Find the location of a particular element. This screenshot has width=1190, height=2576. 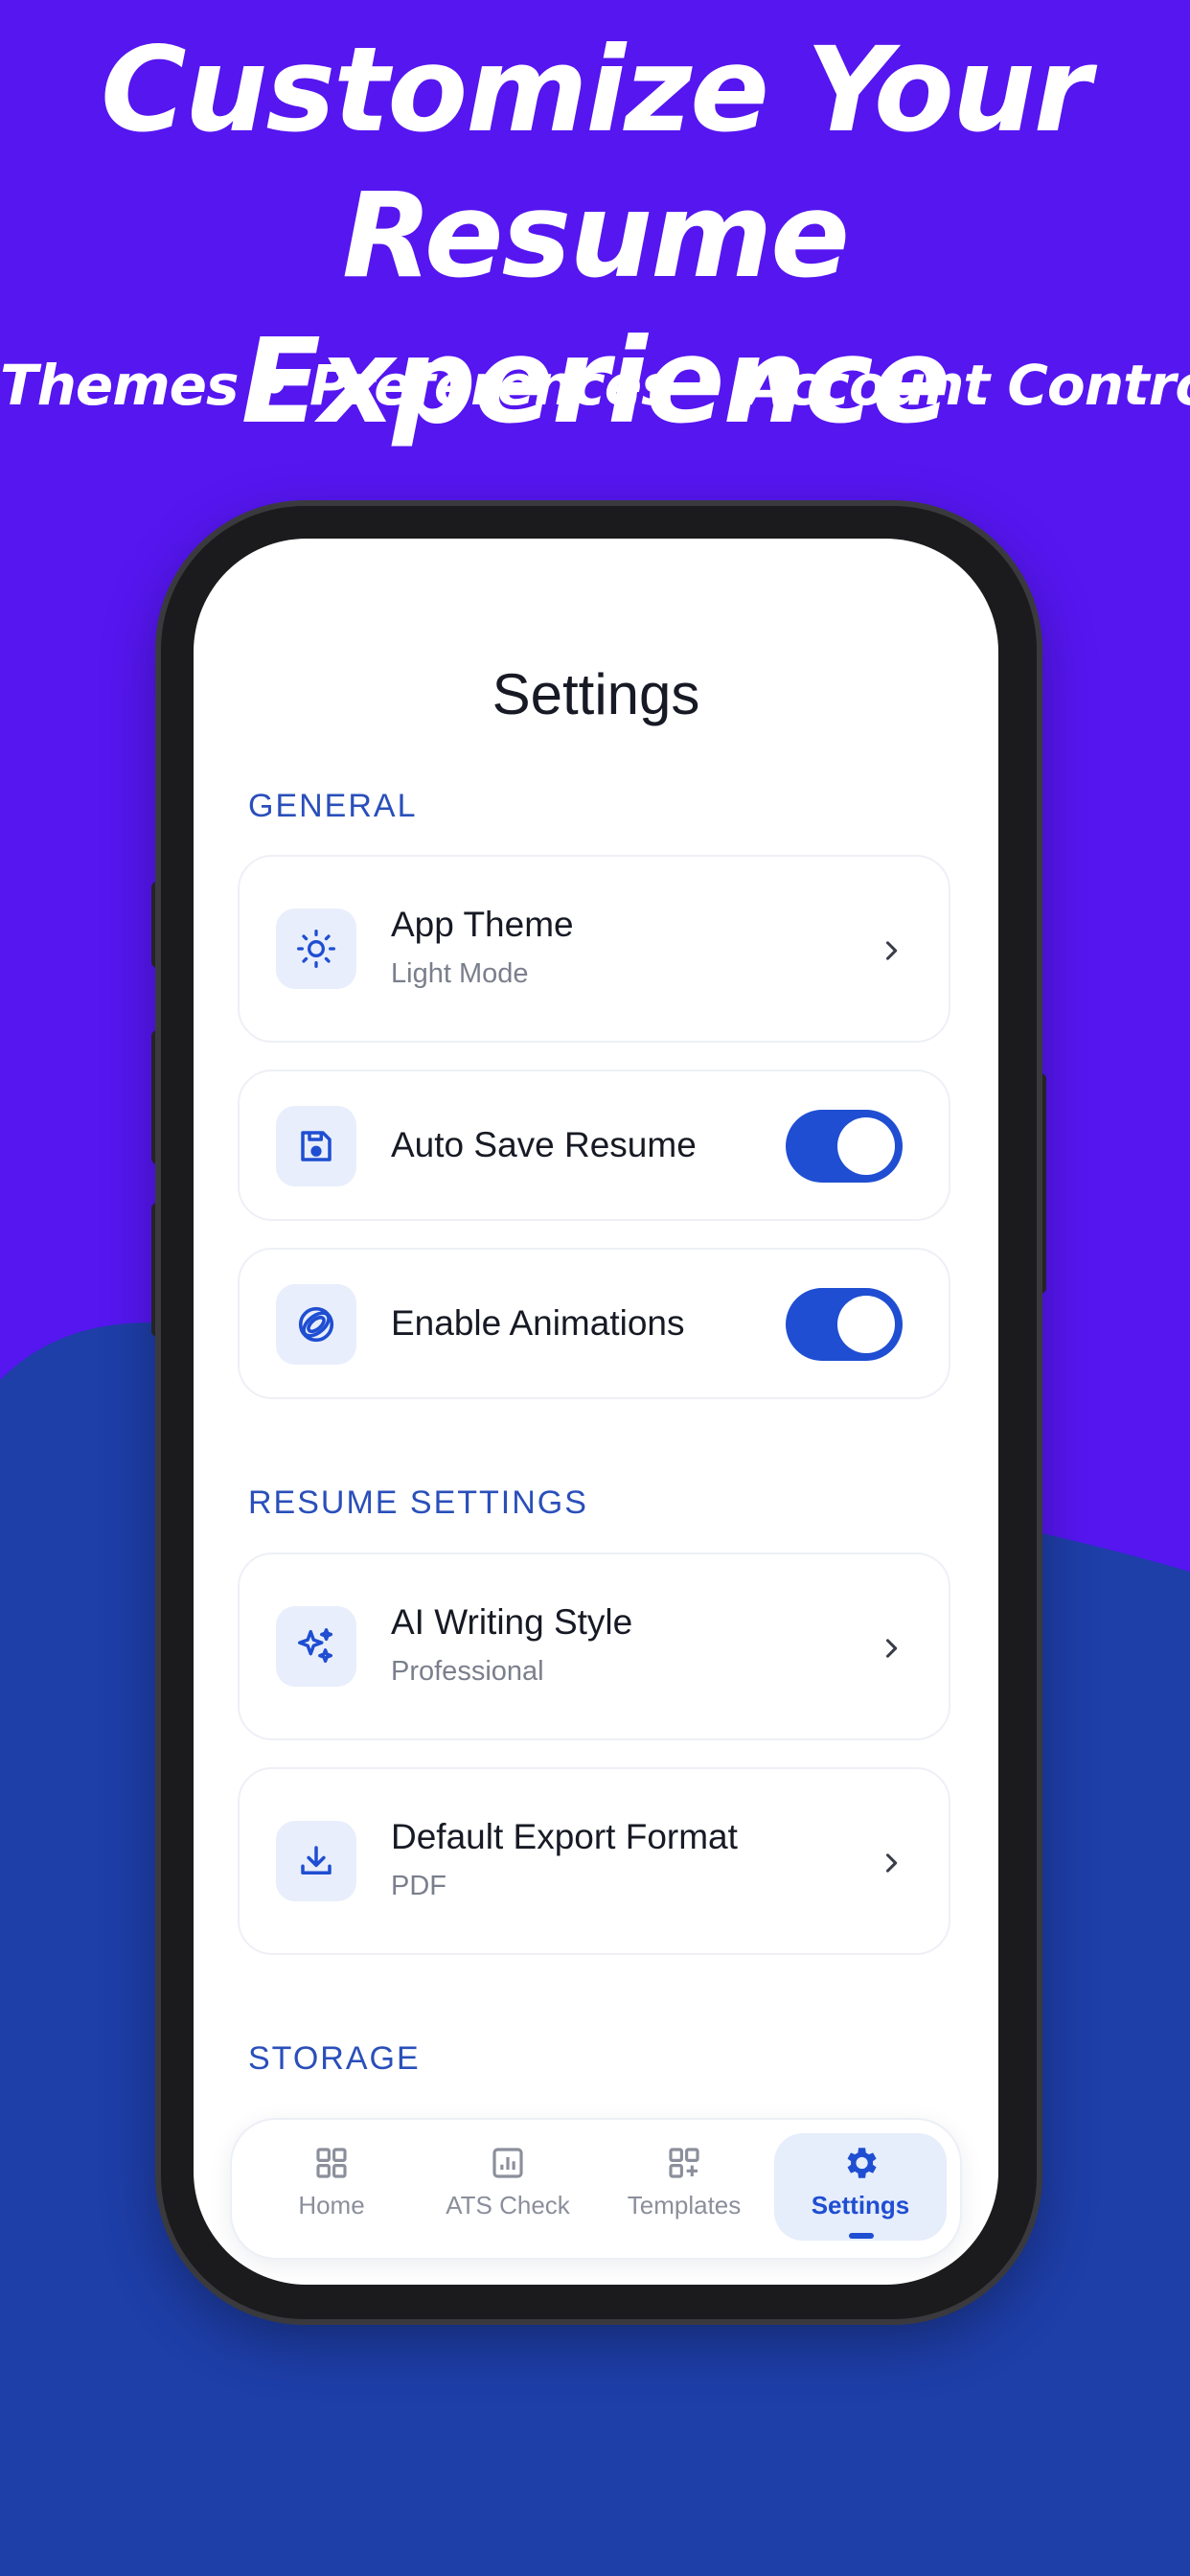

default-export-format-label: Default Export Format is located at coordinates (564, 1836).